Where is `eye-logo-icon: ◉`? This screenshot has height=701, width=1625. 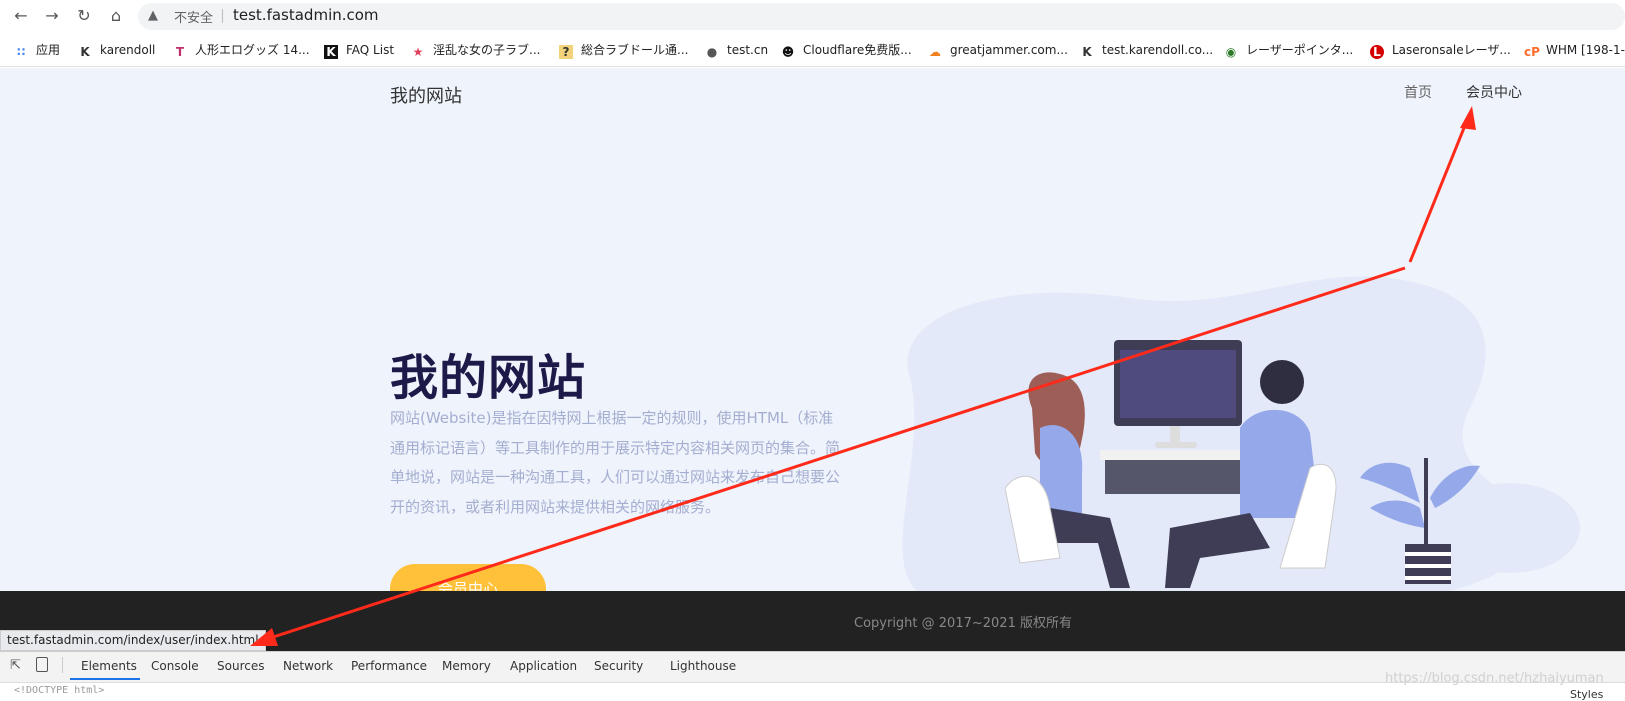
eye-logo-icon: ◉ is located at coordinates (1231, 52).